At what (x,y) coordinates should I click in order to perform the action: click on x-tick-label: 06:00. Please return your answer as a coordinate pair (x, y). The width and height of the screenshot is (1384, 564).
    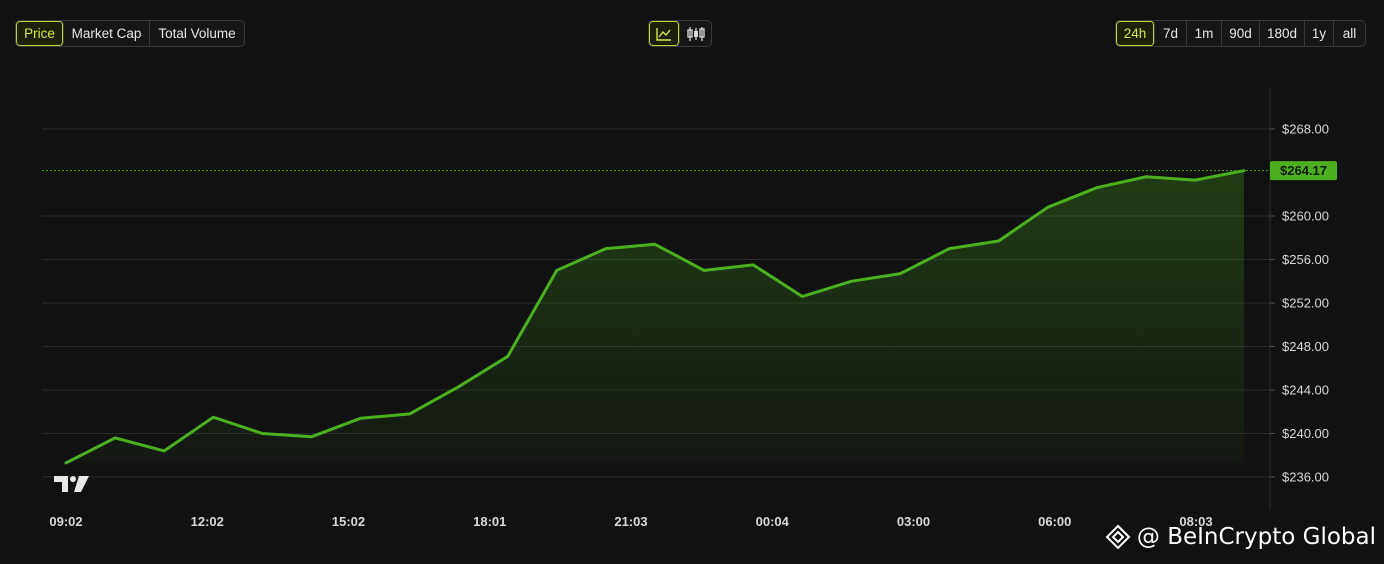
    Looking at the image, I should click on (1054, 521).